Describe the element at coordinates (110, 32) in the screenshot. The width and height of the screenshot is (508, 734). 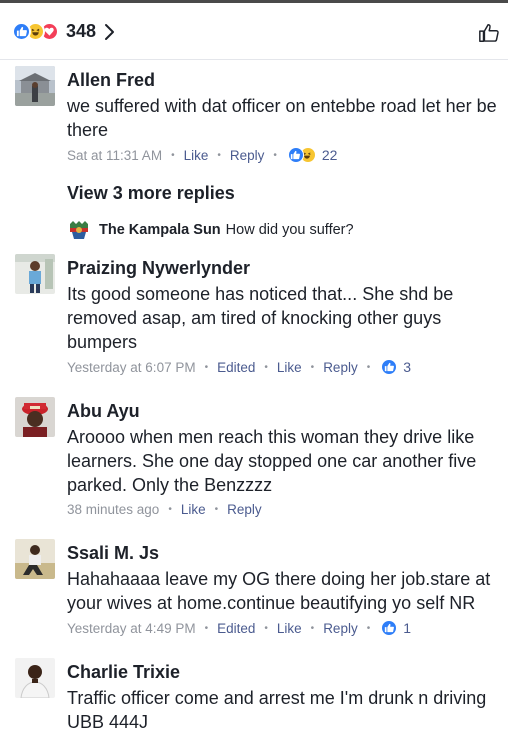
I see `chevron-right-icon` at that location.